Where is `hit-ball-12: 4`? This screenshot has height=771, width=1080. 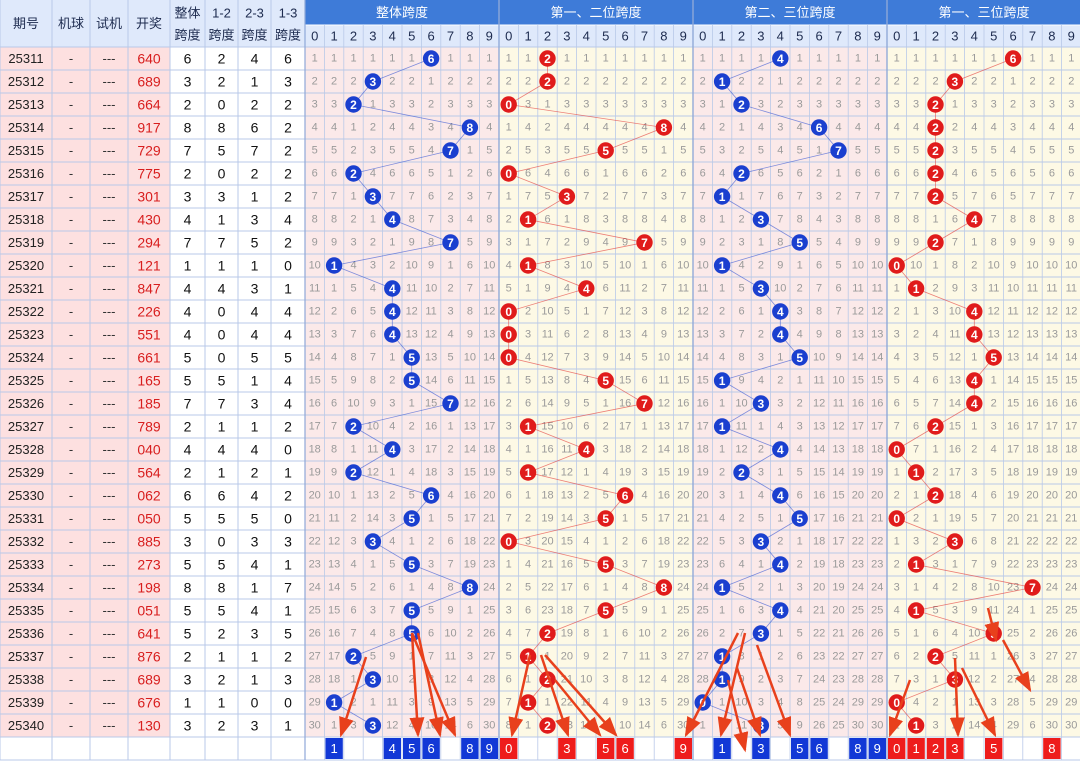 hit-ball-12: 4 is located at coordinates (586, 449).